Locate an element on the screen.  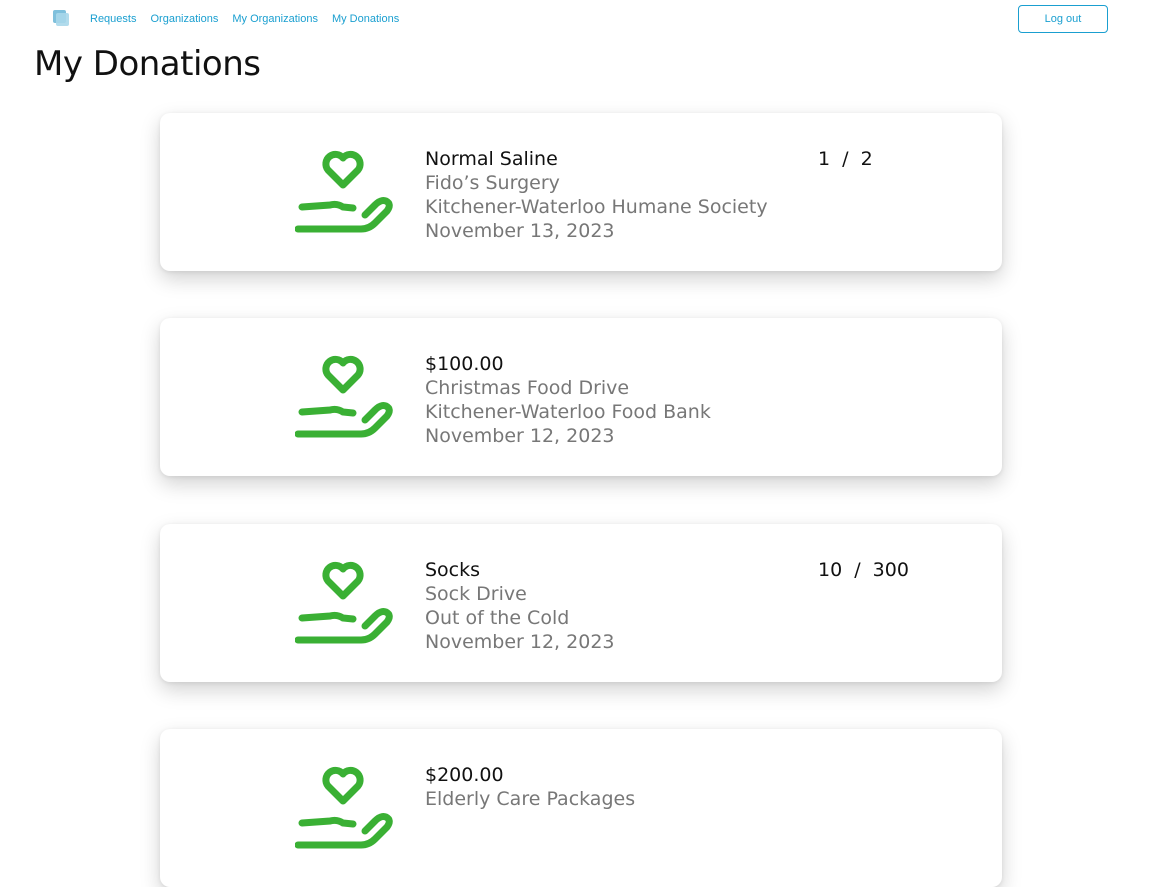
donation-card: $200.00 Elderly Care Packages is located at coordinates (581, 808).